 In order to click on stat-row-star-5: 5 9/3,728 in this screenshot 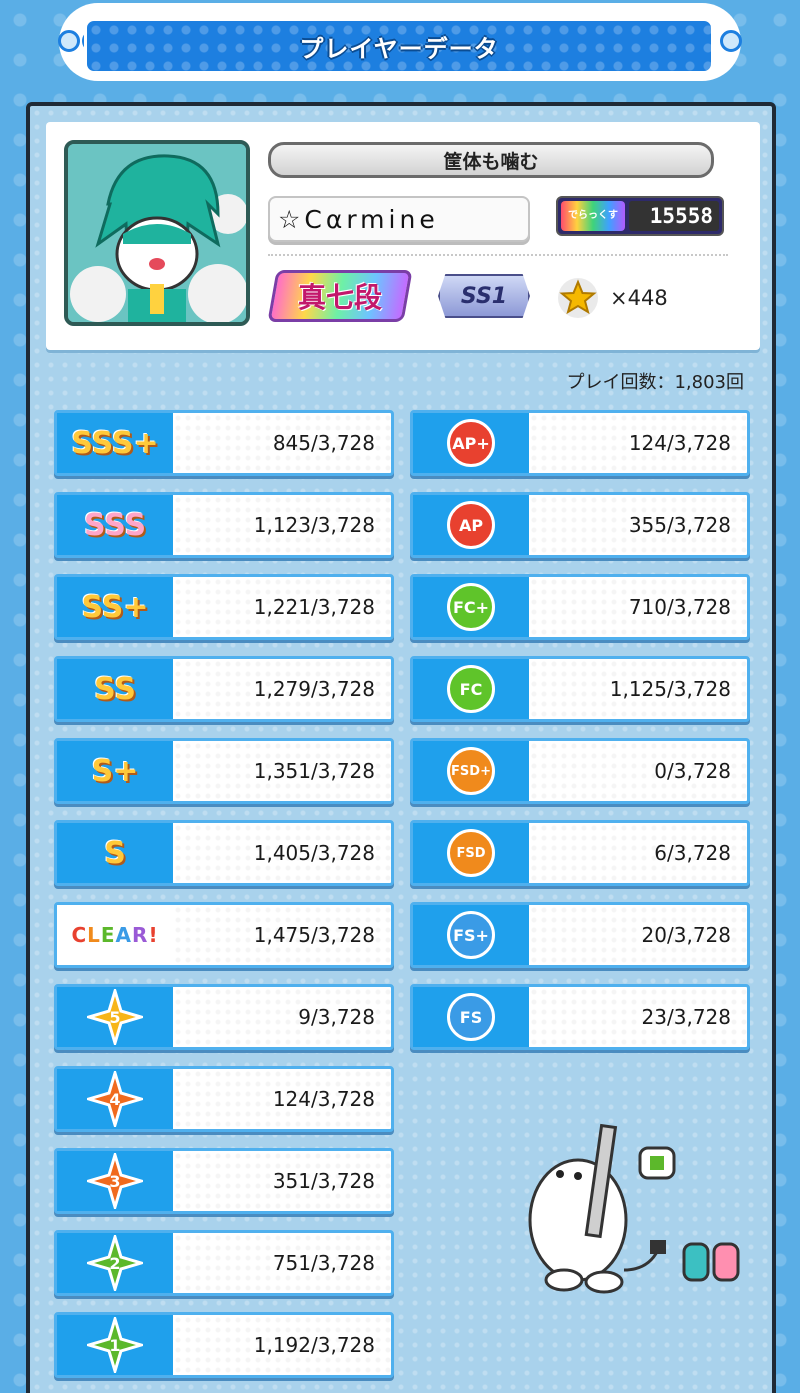, I will do `click(224, 1017)`.